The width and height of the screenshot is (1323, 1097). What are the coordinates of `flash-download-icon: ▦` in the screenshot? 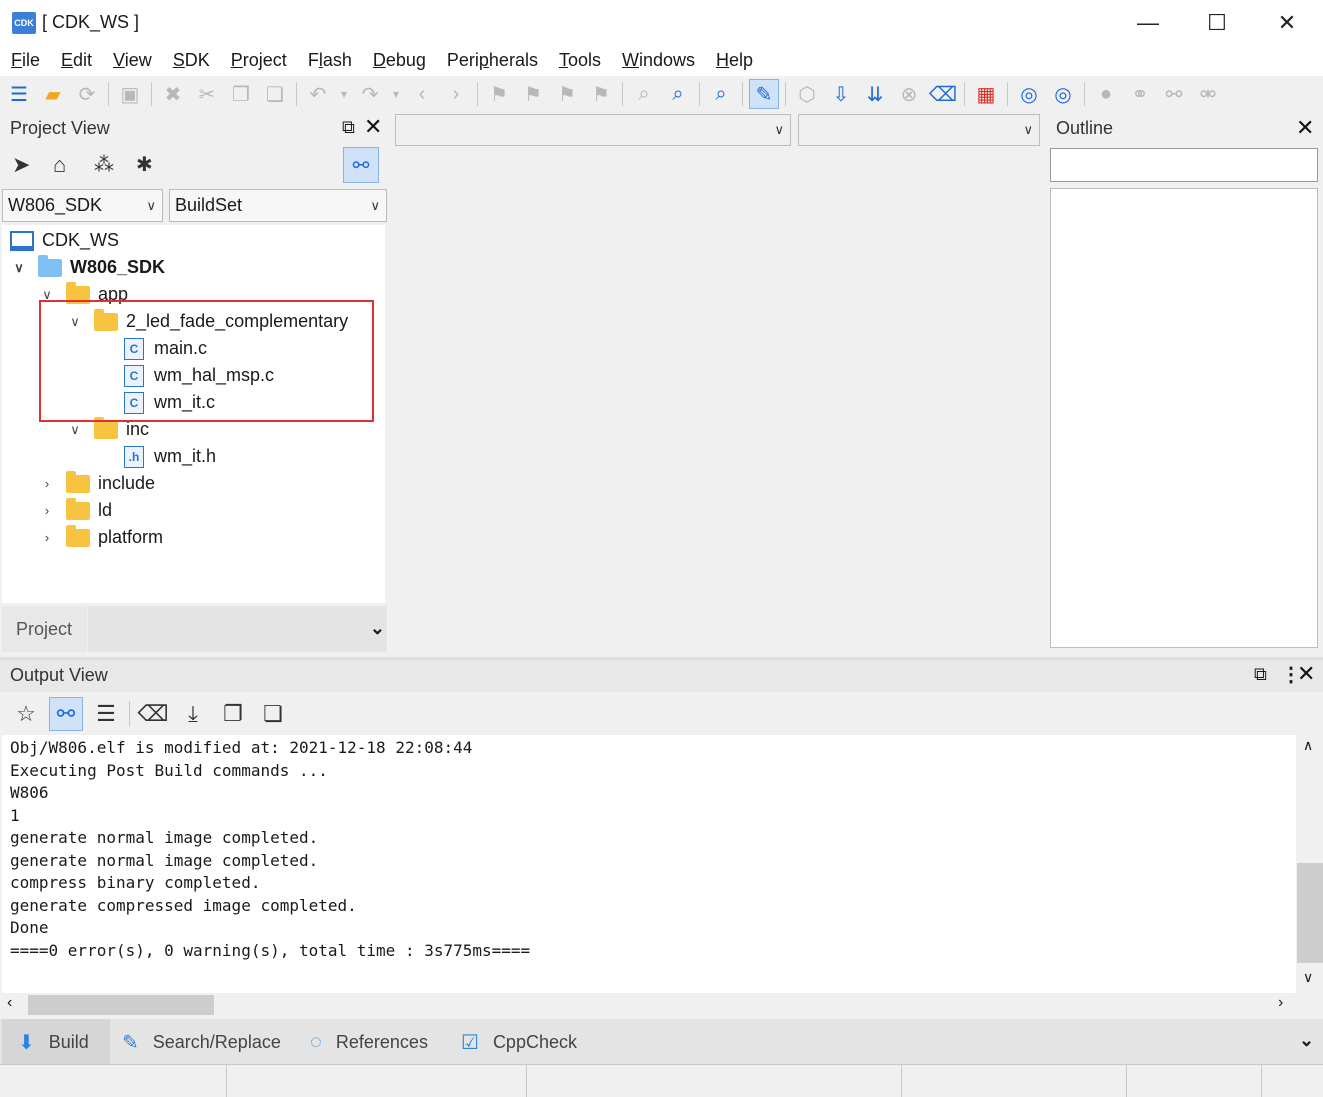 It's located at (986, 94).